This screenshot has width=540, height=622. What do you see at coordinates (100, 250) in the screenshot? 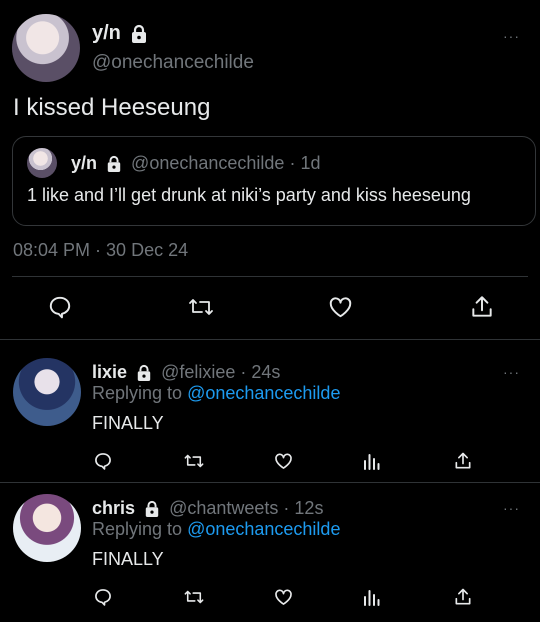
I see `timestamp: 08:04 PM · 30 Dec 24` at bounding box center [100, 250].